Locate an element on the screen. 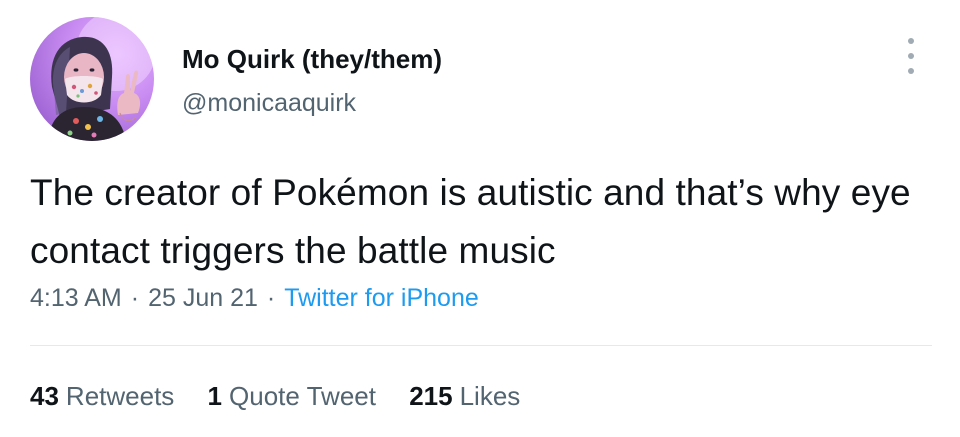 The width and height of the screenshot is (960, 437). profile-photo-icon is located at coordinates (101, 79).